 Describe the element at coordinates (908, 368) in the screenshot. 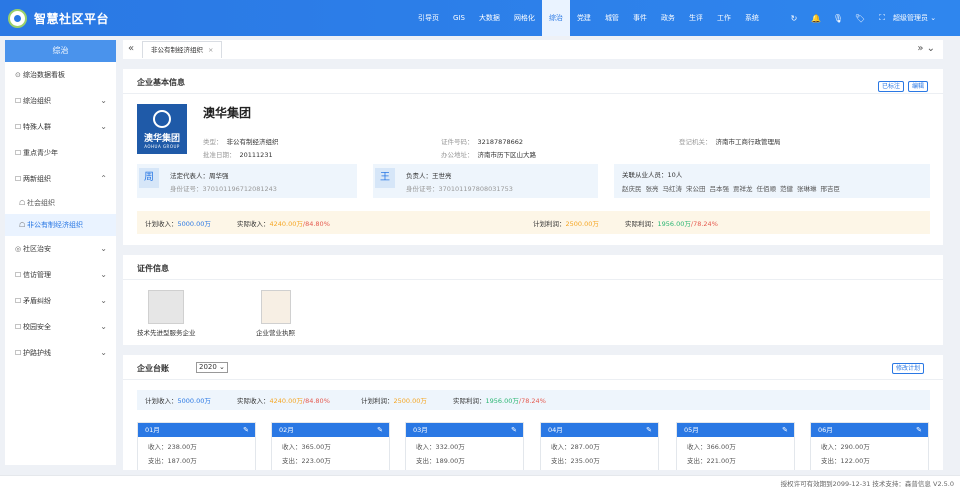

I see `modify-plan-button: 修改计划` at that location.